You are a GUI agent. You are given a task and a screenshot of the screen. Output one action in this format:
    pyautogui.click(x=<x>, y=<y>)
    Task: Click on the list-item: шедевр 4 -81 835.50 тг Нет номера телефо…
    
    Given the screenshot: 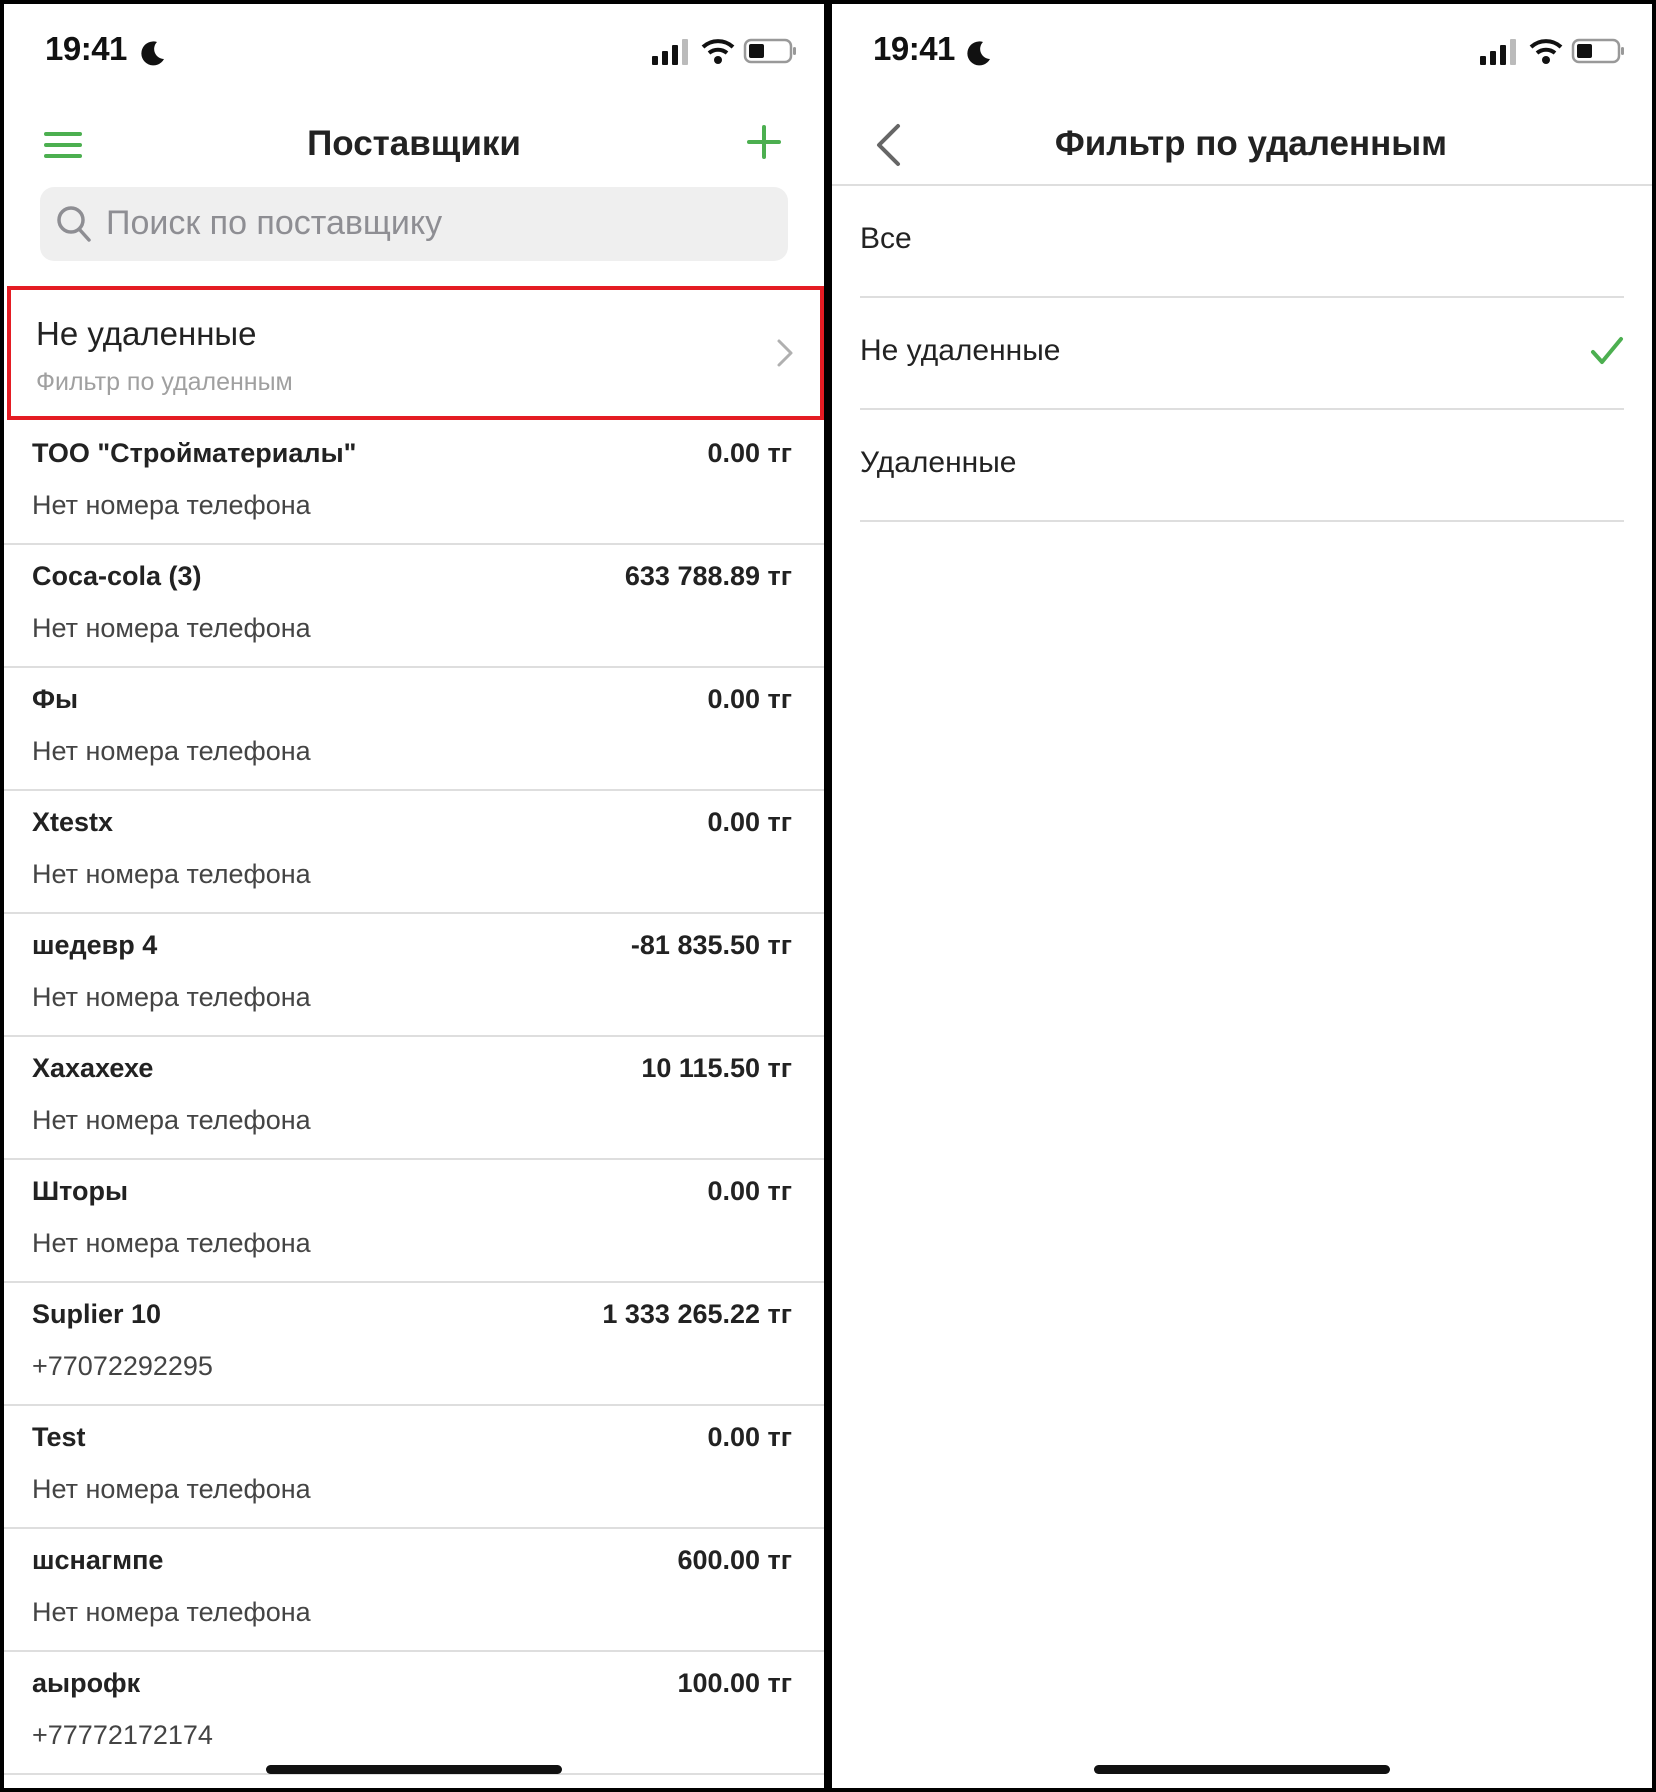 What is the action you would take?
    pyautogui.click(x=414, y=975)
    